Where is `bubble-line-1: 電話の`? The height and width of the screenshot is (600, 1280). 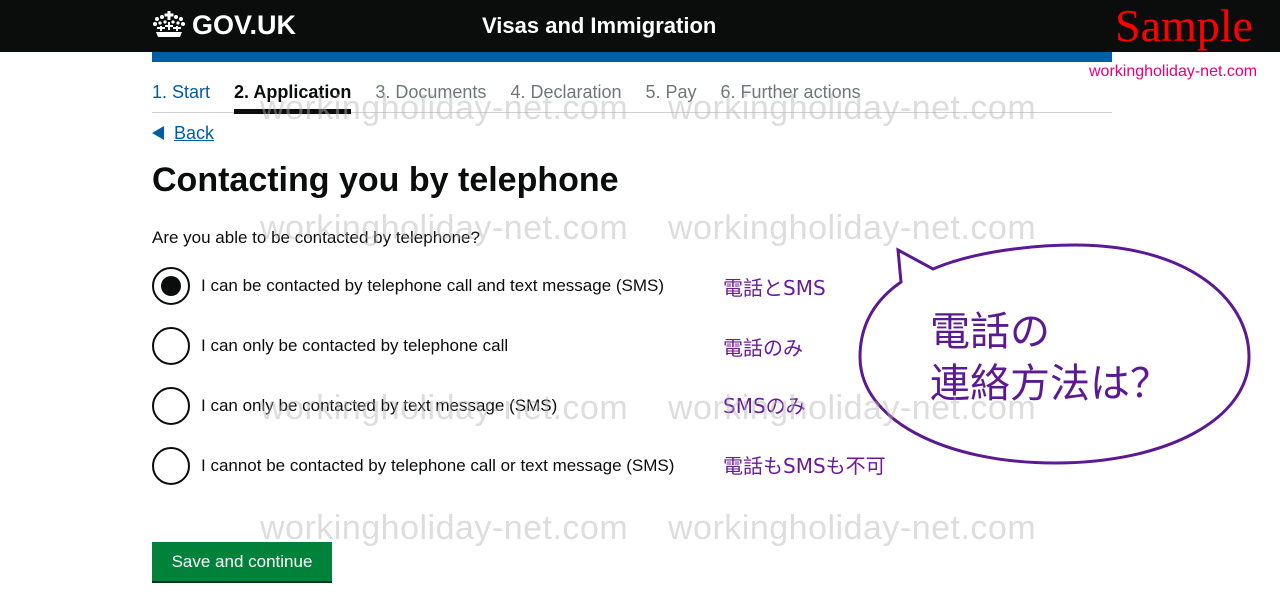
bubble-line-1: 電話の is located at coordinates (990, 332).